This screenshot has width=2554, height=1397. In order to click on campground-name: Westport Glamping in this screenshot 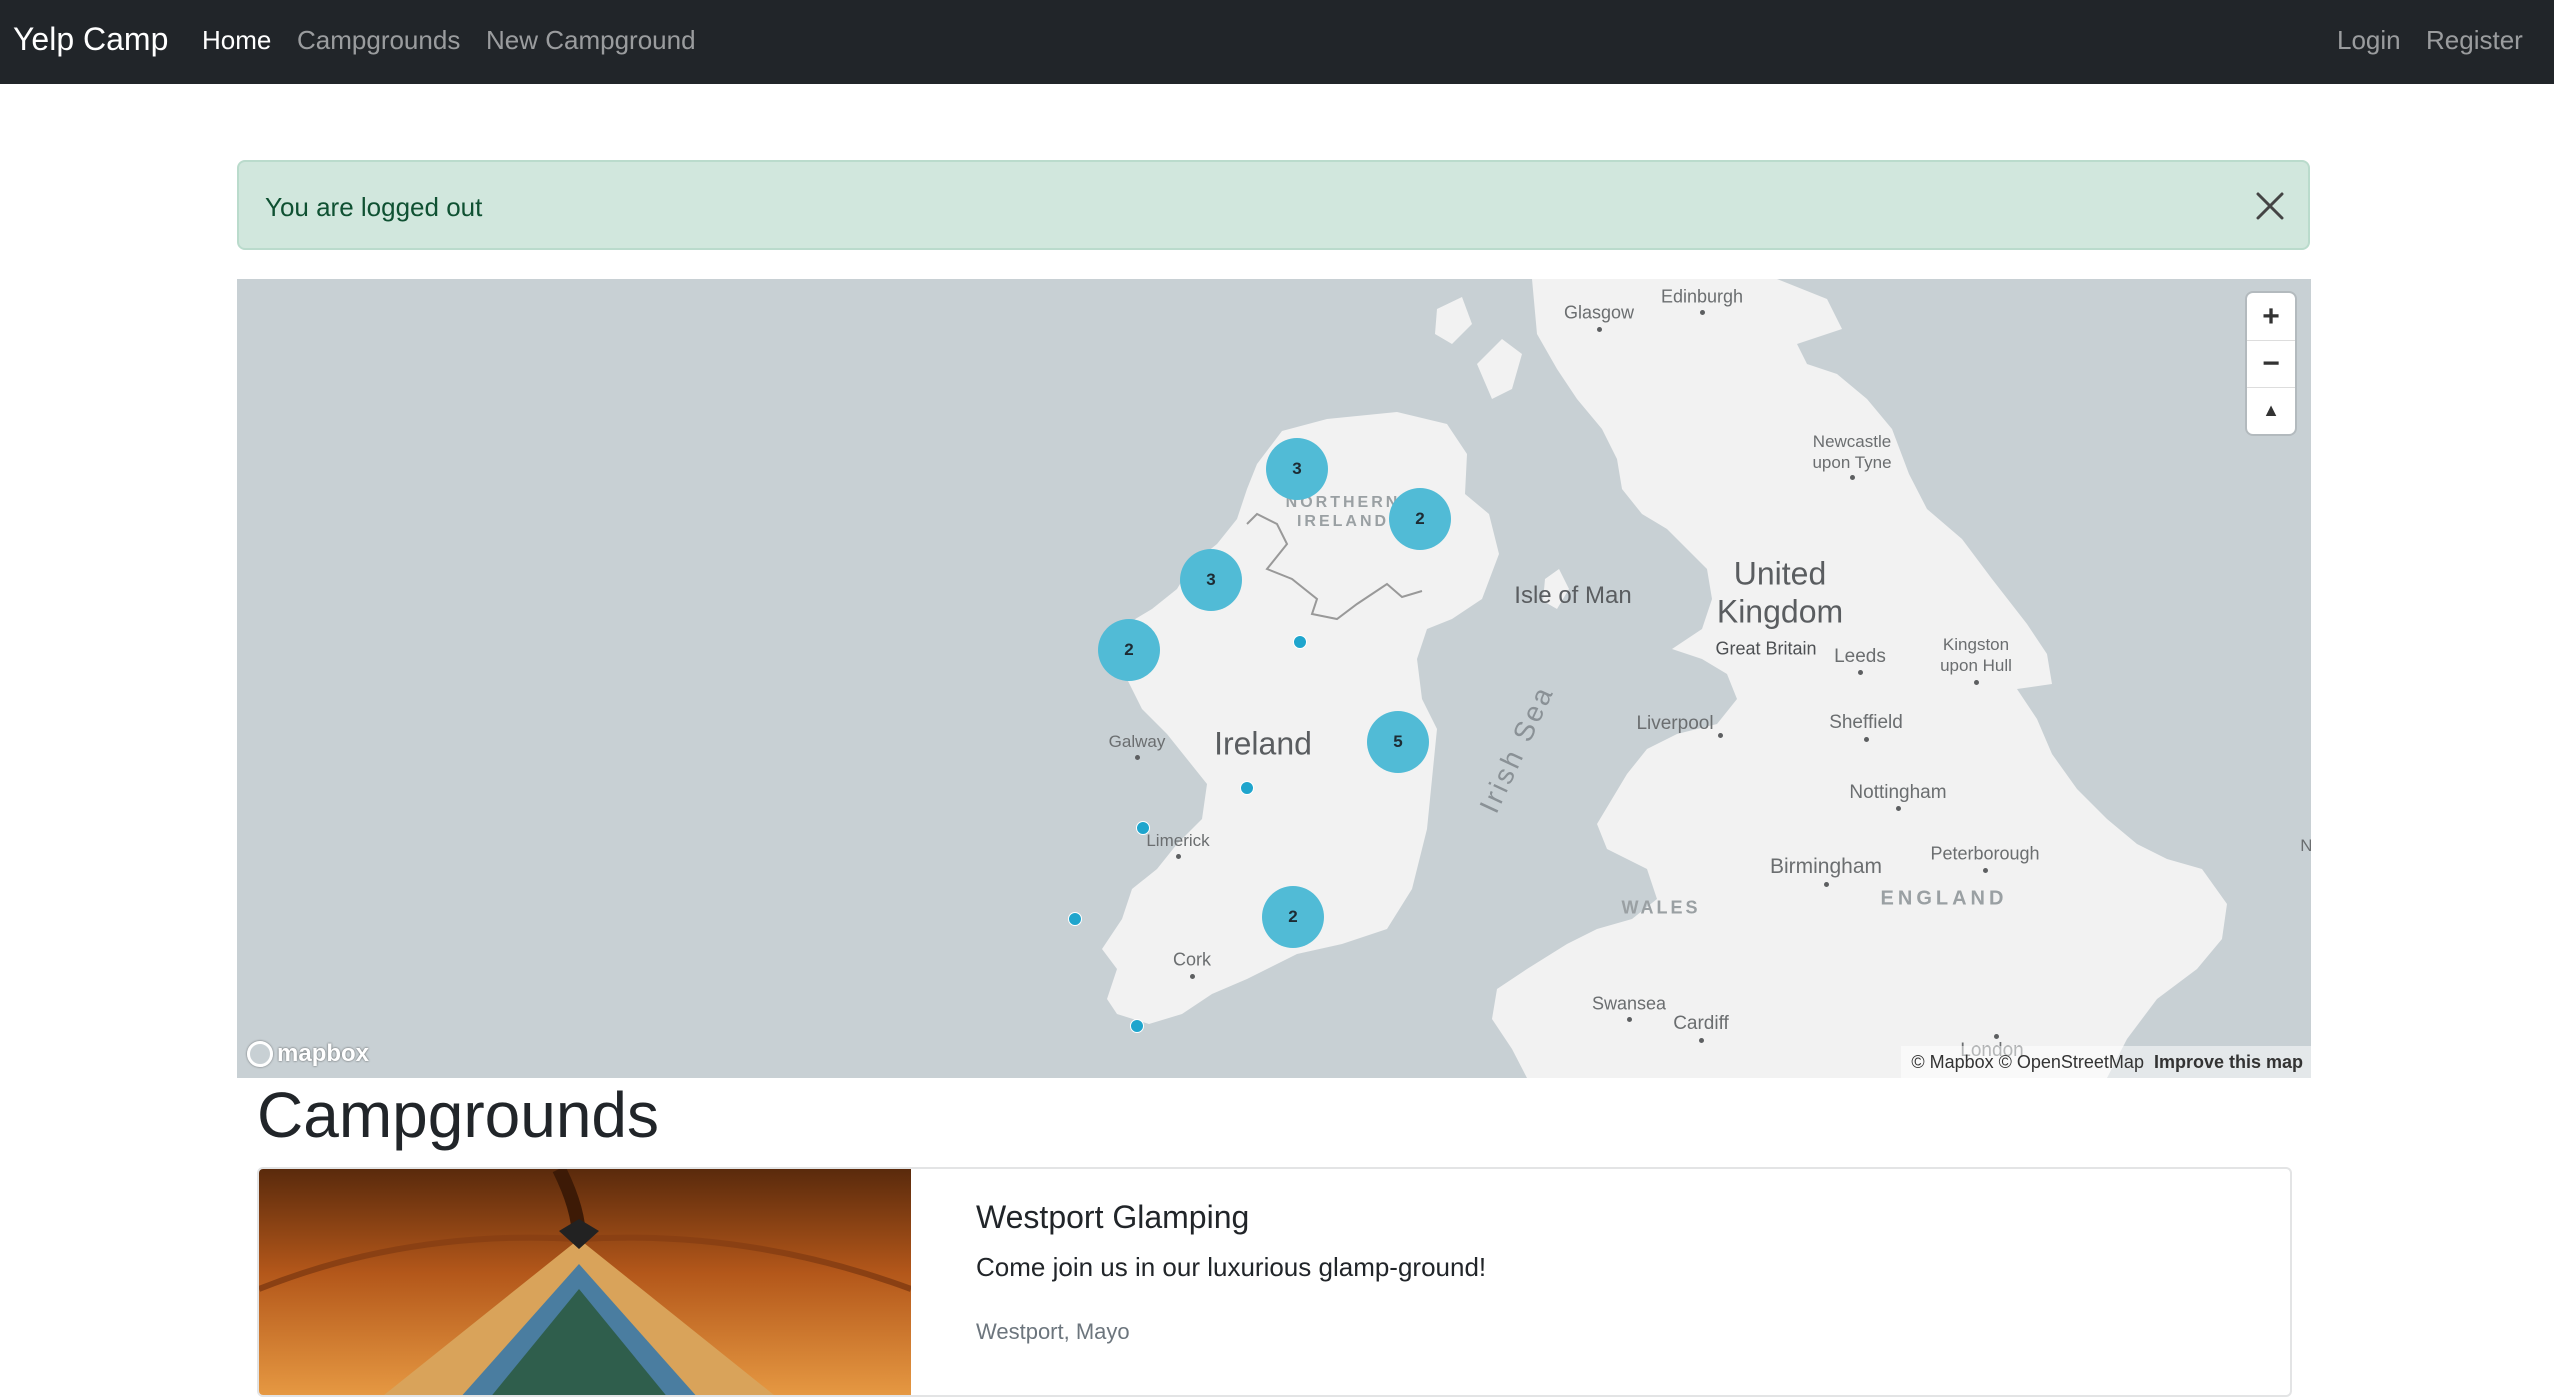, I will do `click(1112, 1217)`.